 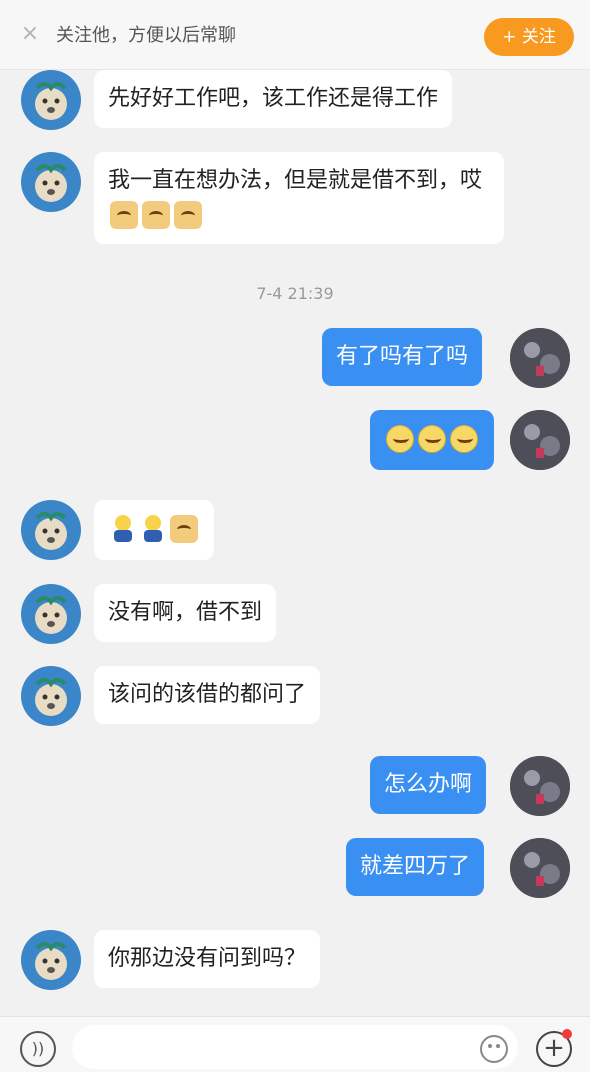 I want to click on message-bubble-incoming: 我一直在想办法，但是就是借不到，哎, so click(x=299, y=198).